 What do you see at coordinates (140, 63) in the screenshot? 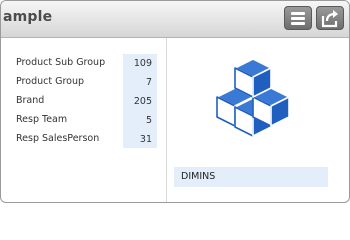
I see `row-value: 109` at bounding box center [140, 63].